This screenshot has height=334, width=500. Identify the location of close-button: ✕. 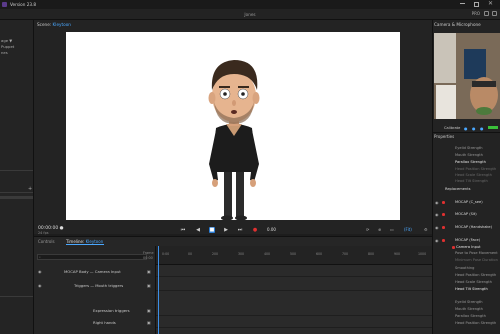
(490, 3).